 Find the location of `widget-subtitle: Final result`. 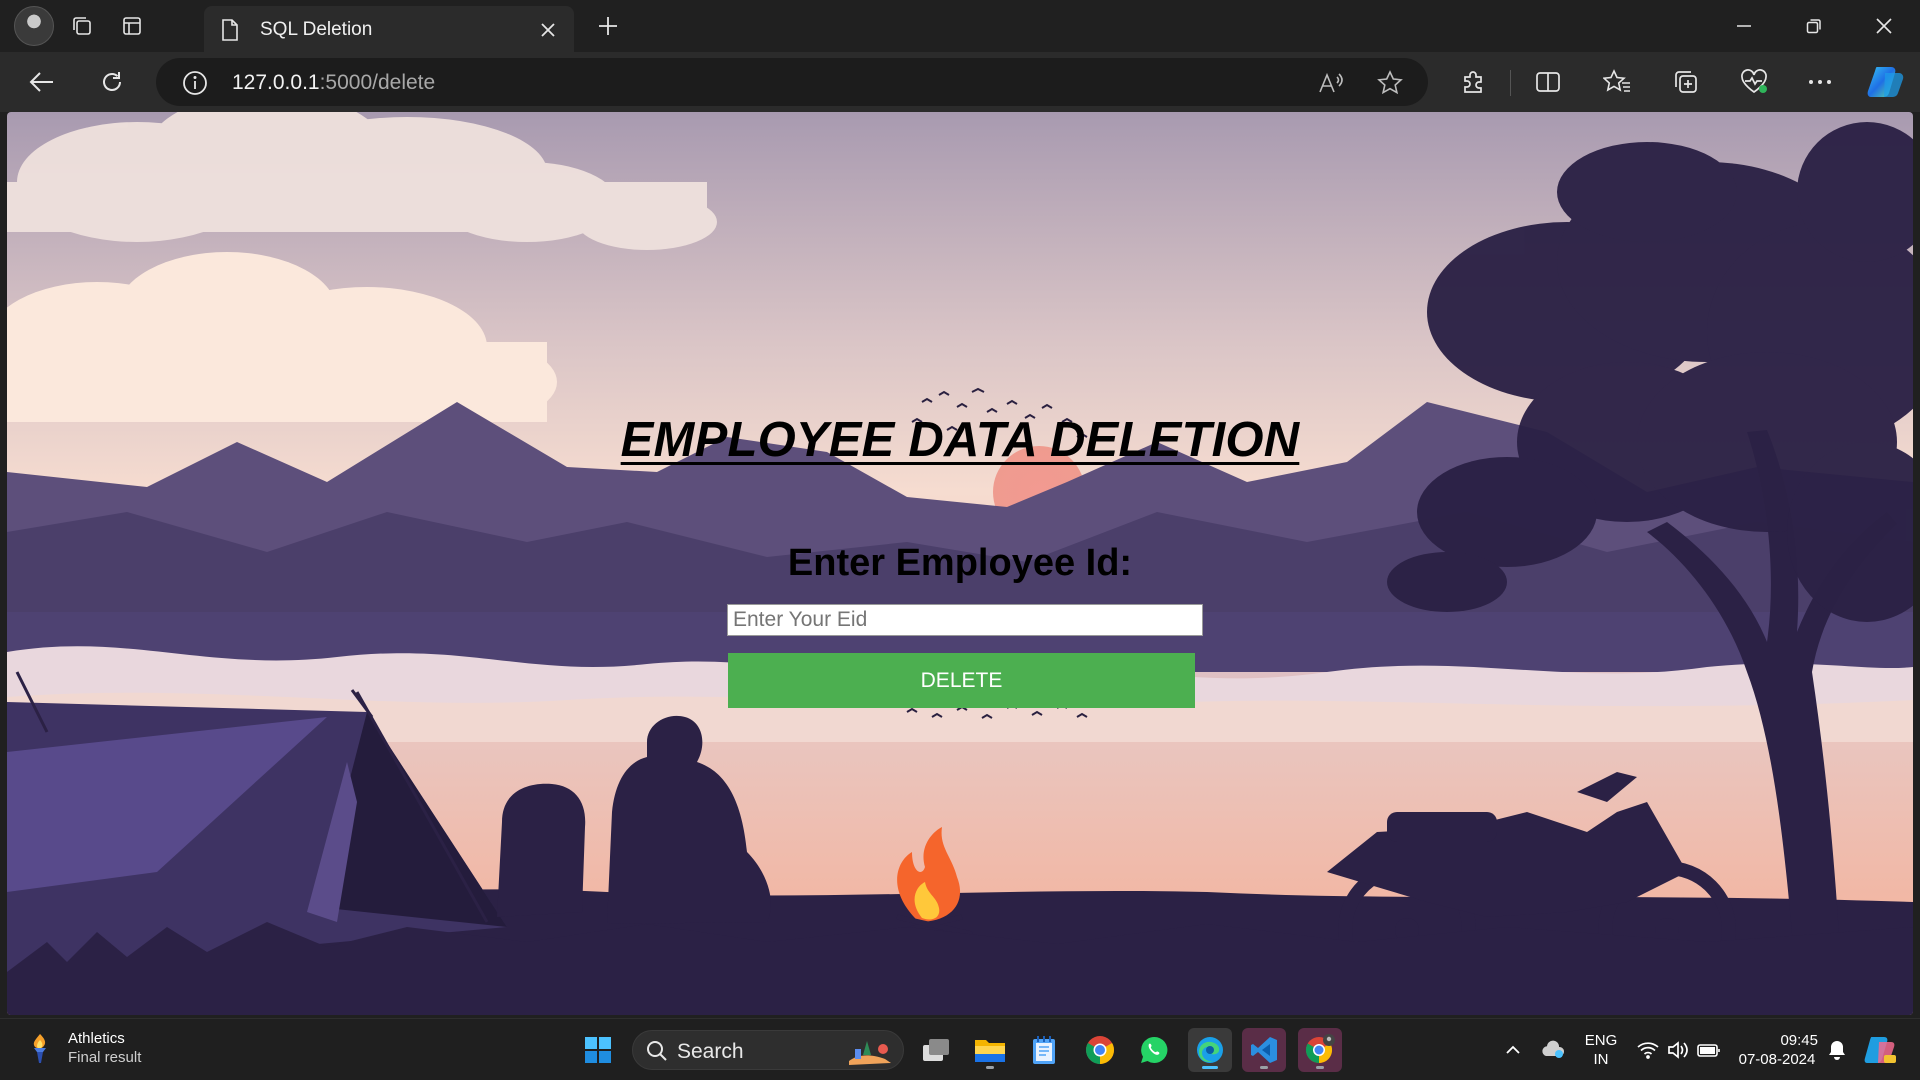

widget-subtitle: Final result is located at coordinates (105, 1057).